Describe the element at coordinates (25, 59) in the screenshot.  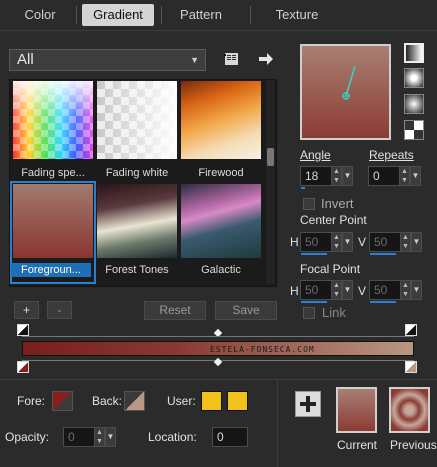
I see `category-dropdown-value: All` at that location.